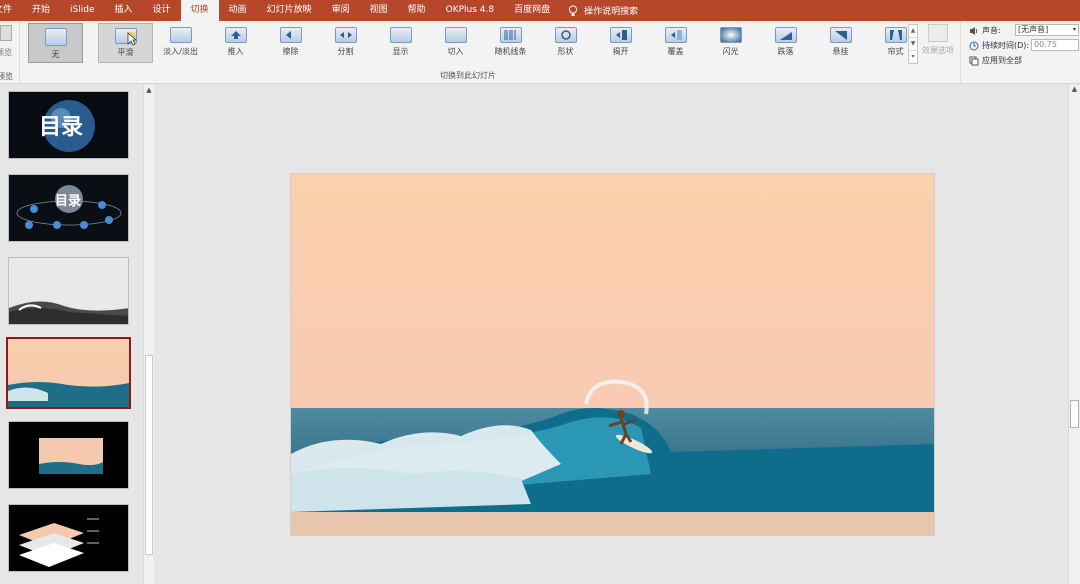  What do you see at coordinates (1002, 60) in the screenshot?
I see `apply-all-label: 应用到全部` at bounding box center [1002, 60].